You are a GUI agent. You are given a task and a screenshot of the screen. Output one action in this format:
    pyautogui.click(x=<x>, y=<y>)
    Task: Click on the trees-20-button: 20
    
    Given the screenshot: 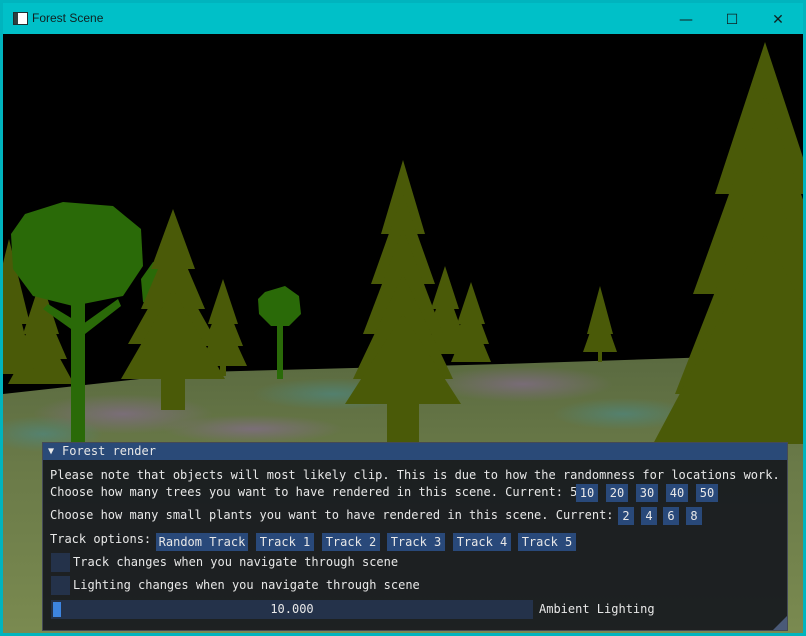 What is the action you would take?
    pyautogui.click(x=617, y=493)
    